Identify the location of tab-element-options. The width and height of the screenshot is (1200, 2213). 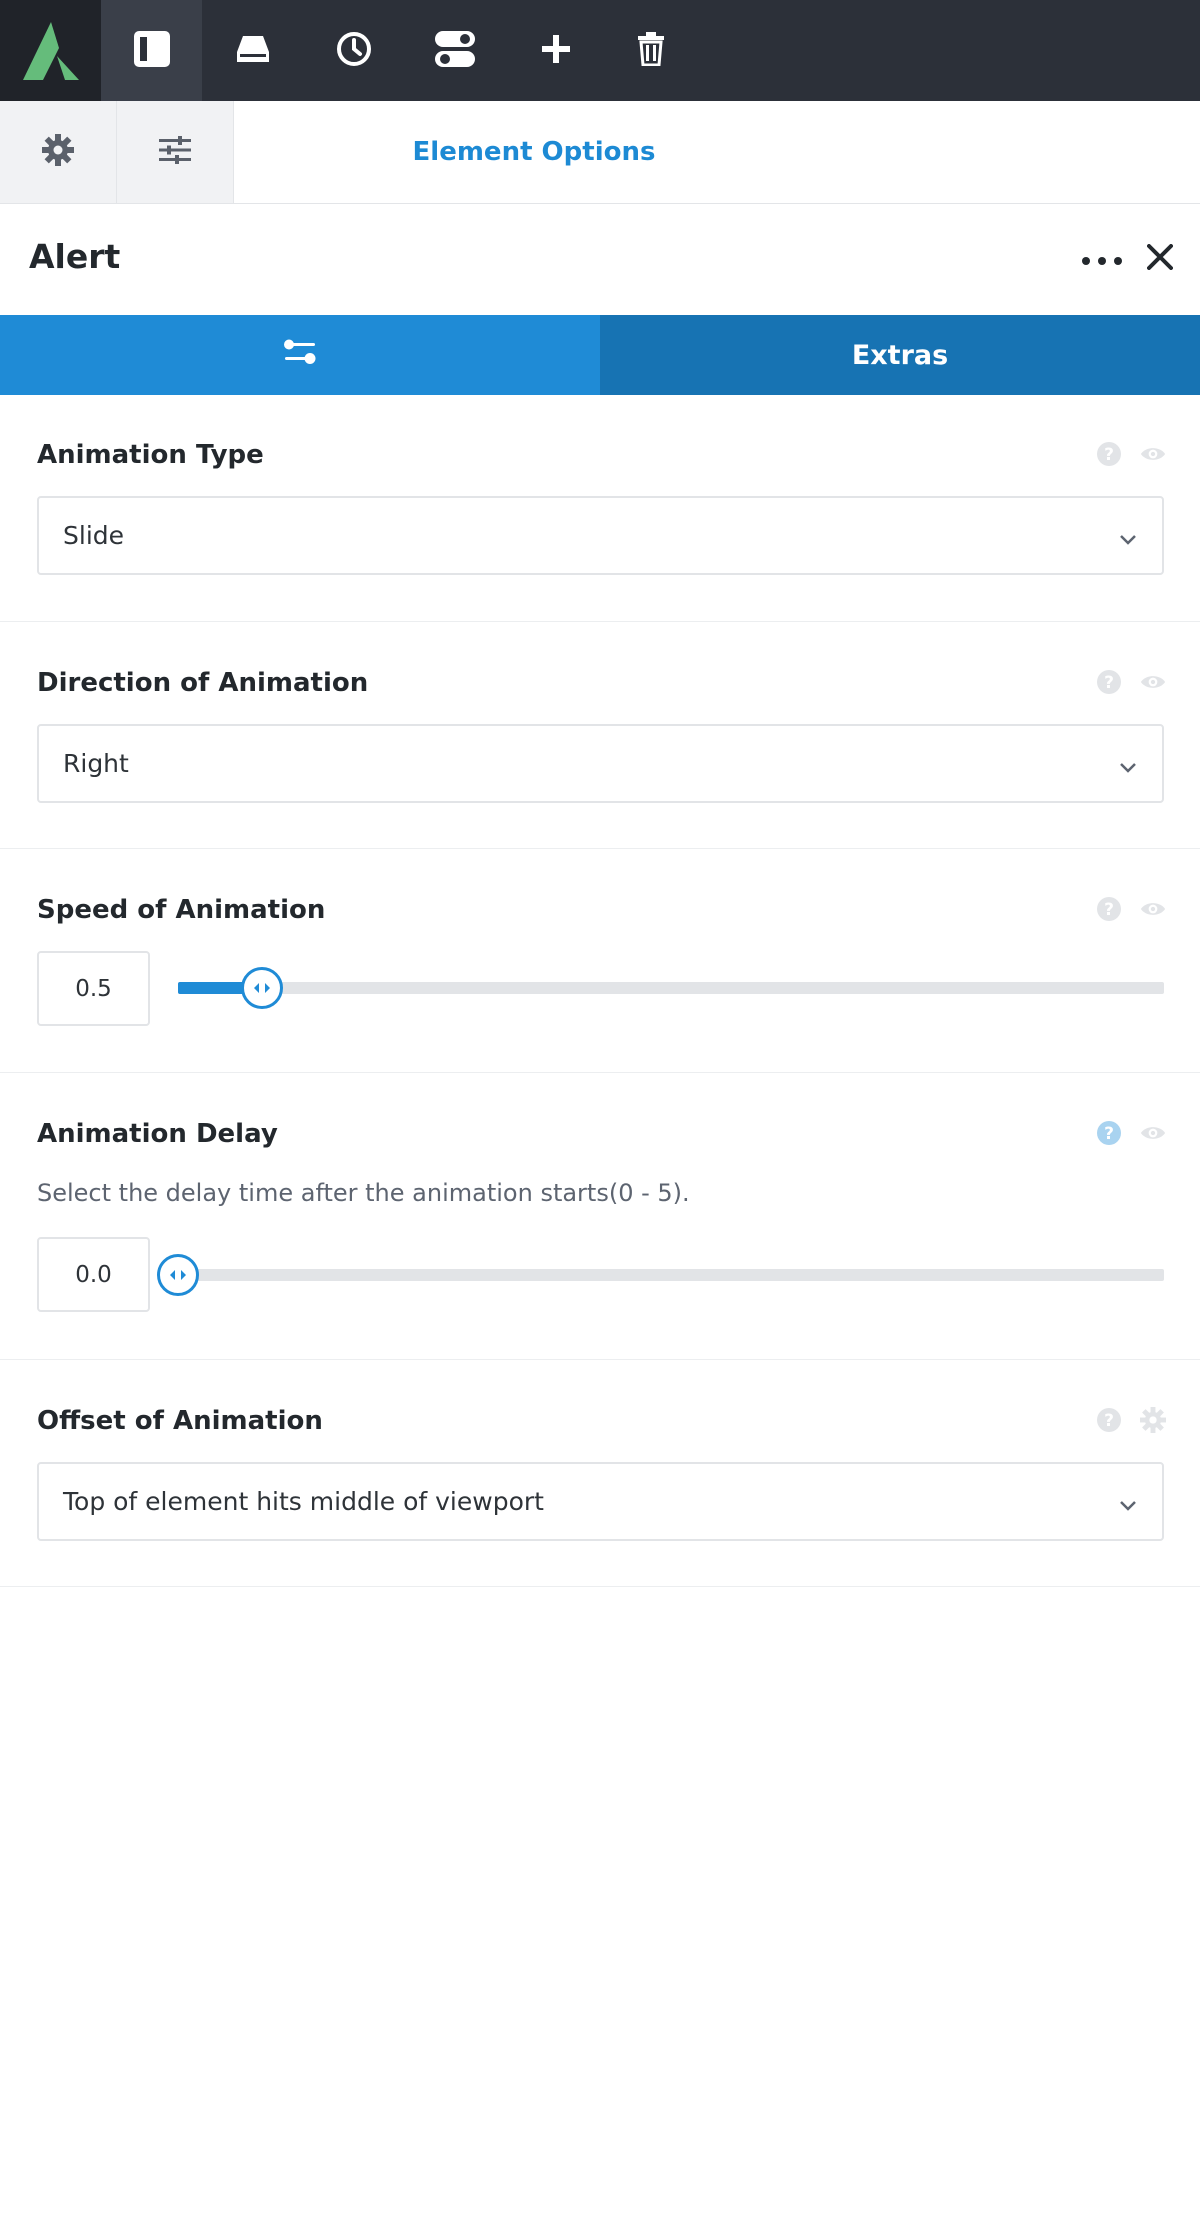
(175, 152).